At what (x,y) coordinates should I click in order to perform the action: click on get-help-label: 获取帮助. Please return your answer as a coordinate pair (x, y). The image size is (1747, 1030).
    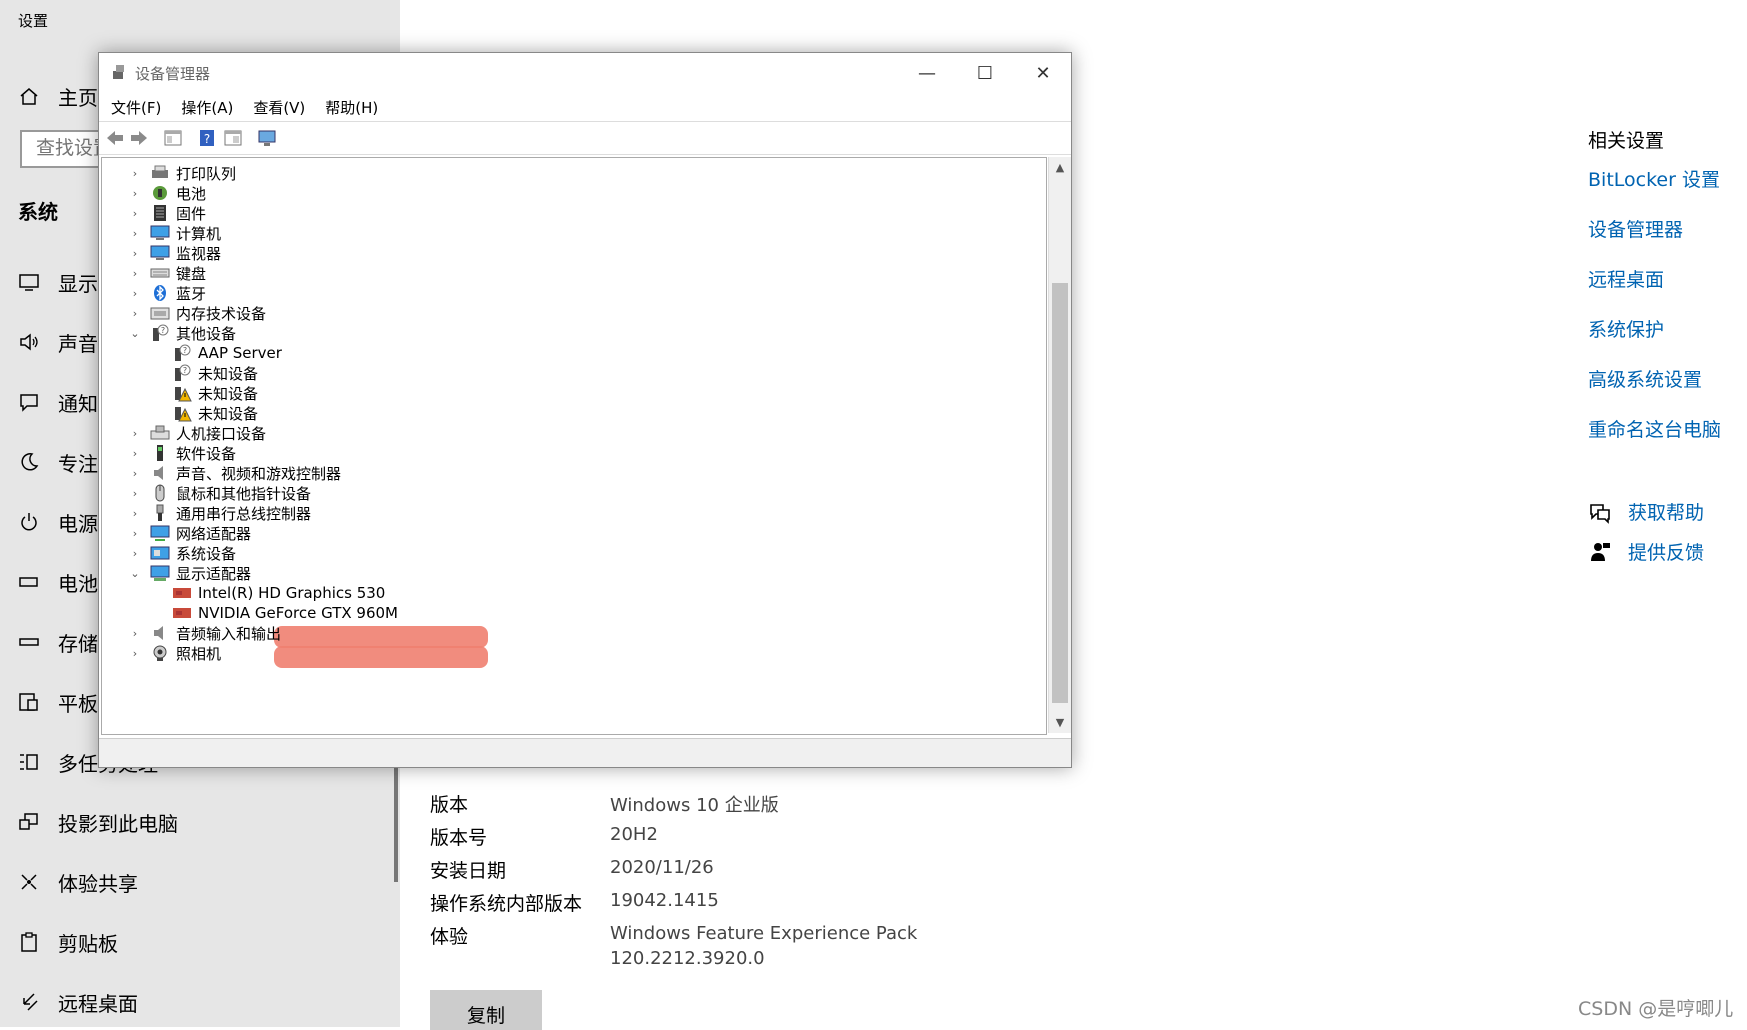
    Looking at the image, I should click on (1666, 513).